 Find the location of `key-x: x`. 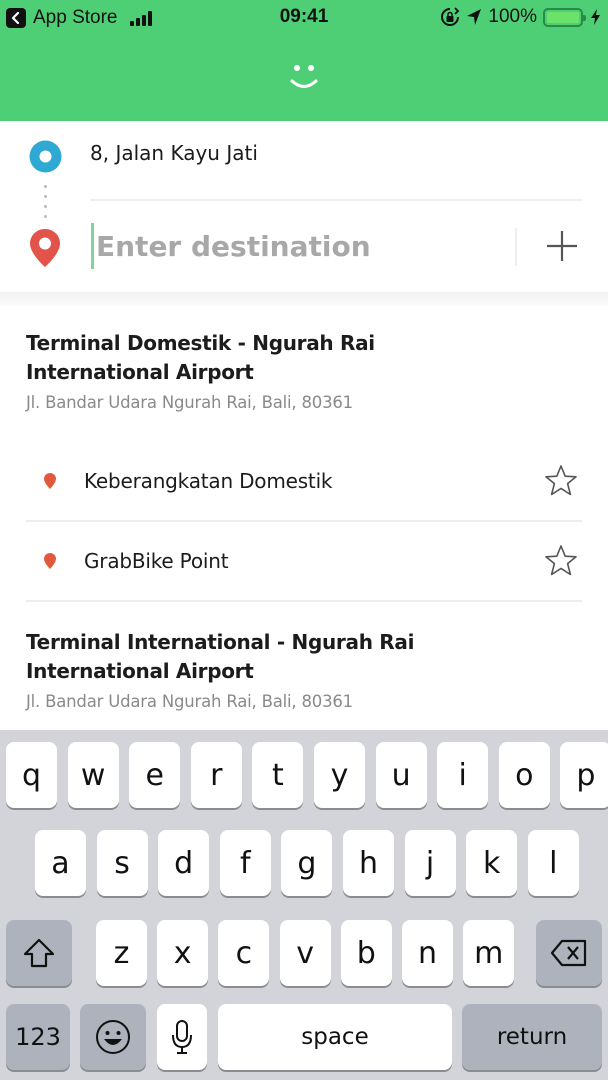

key-x: x is located at coordinates (183, 953).